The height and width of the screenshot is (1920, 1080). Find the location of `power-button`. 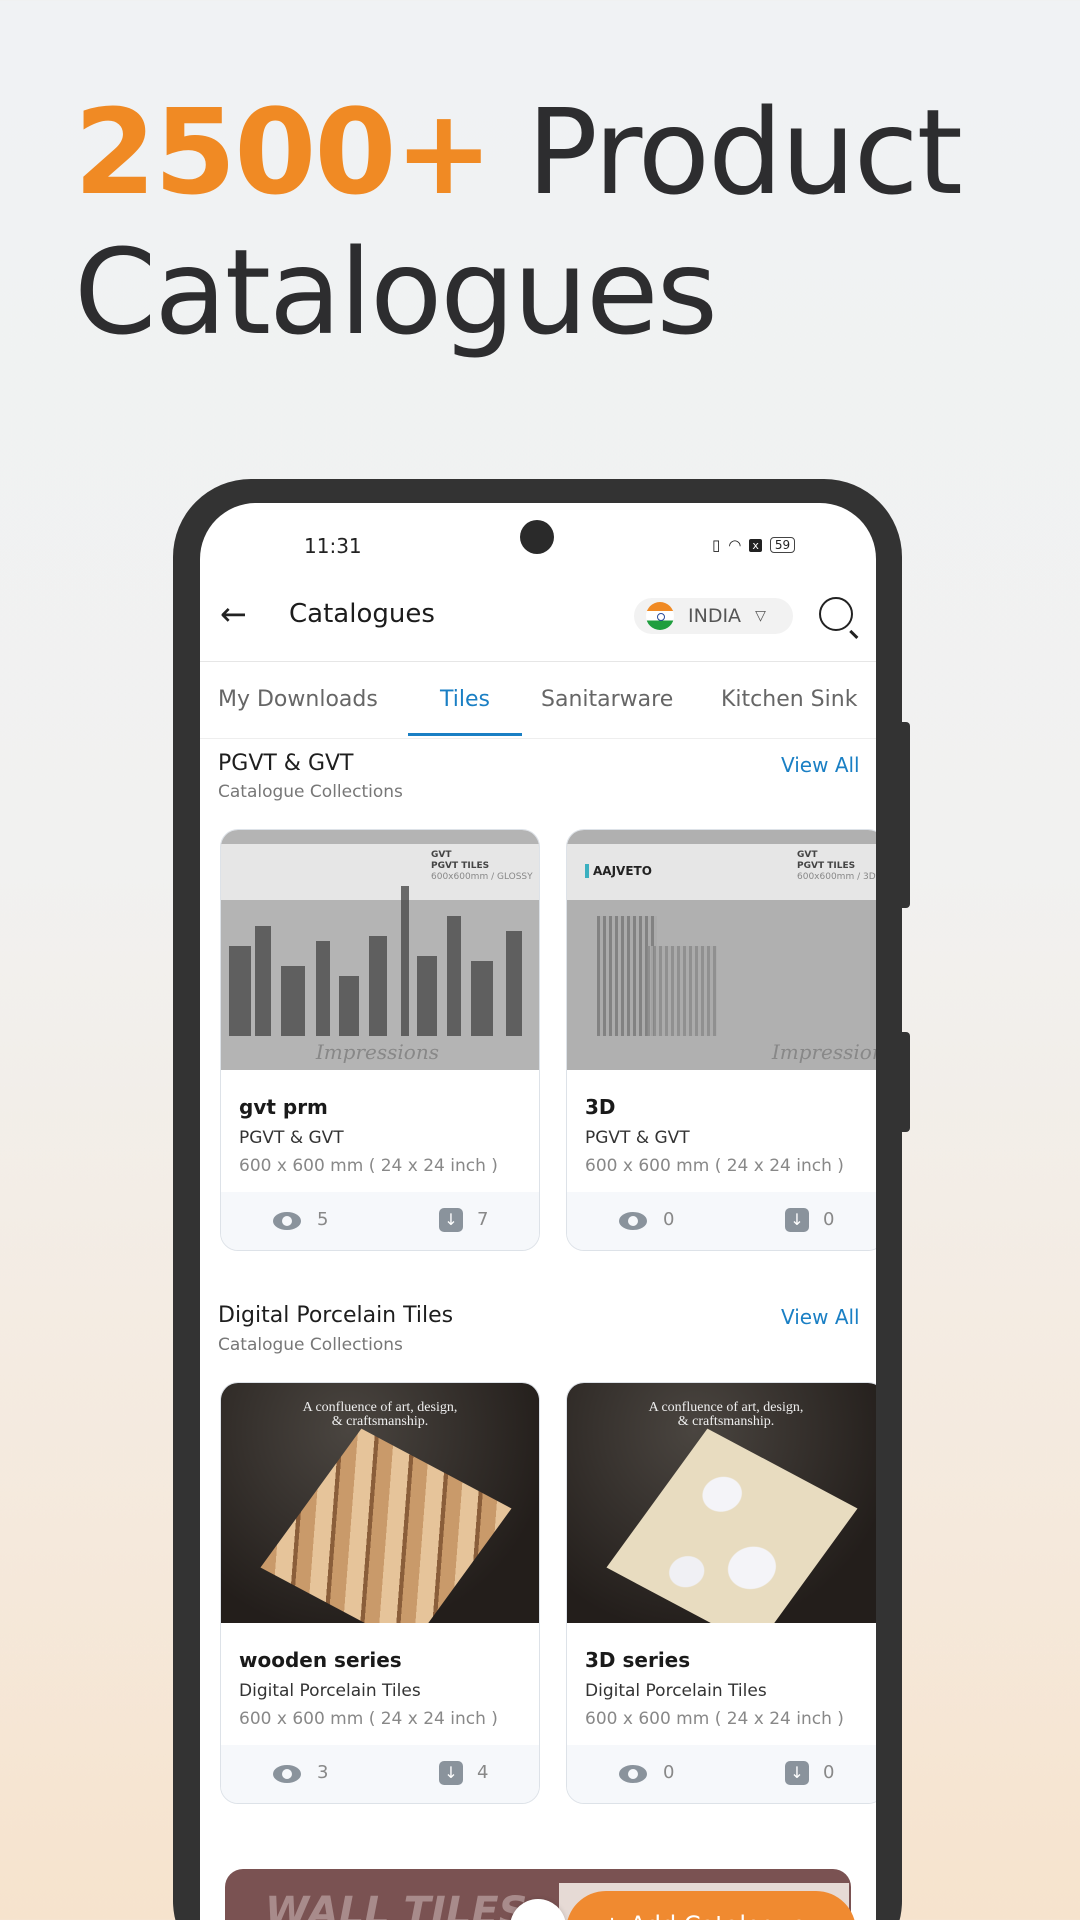

power-button is located at coordinates (905, 1082).